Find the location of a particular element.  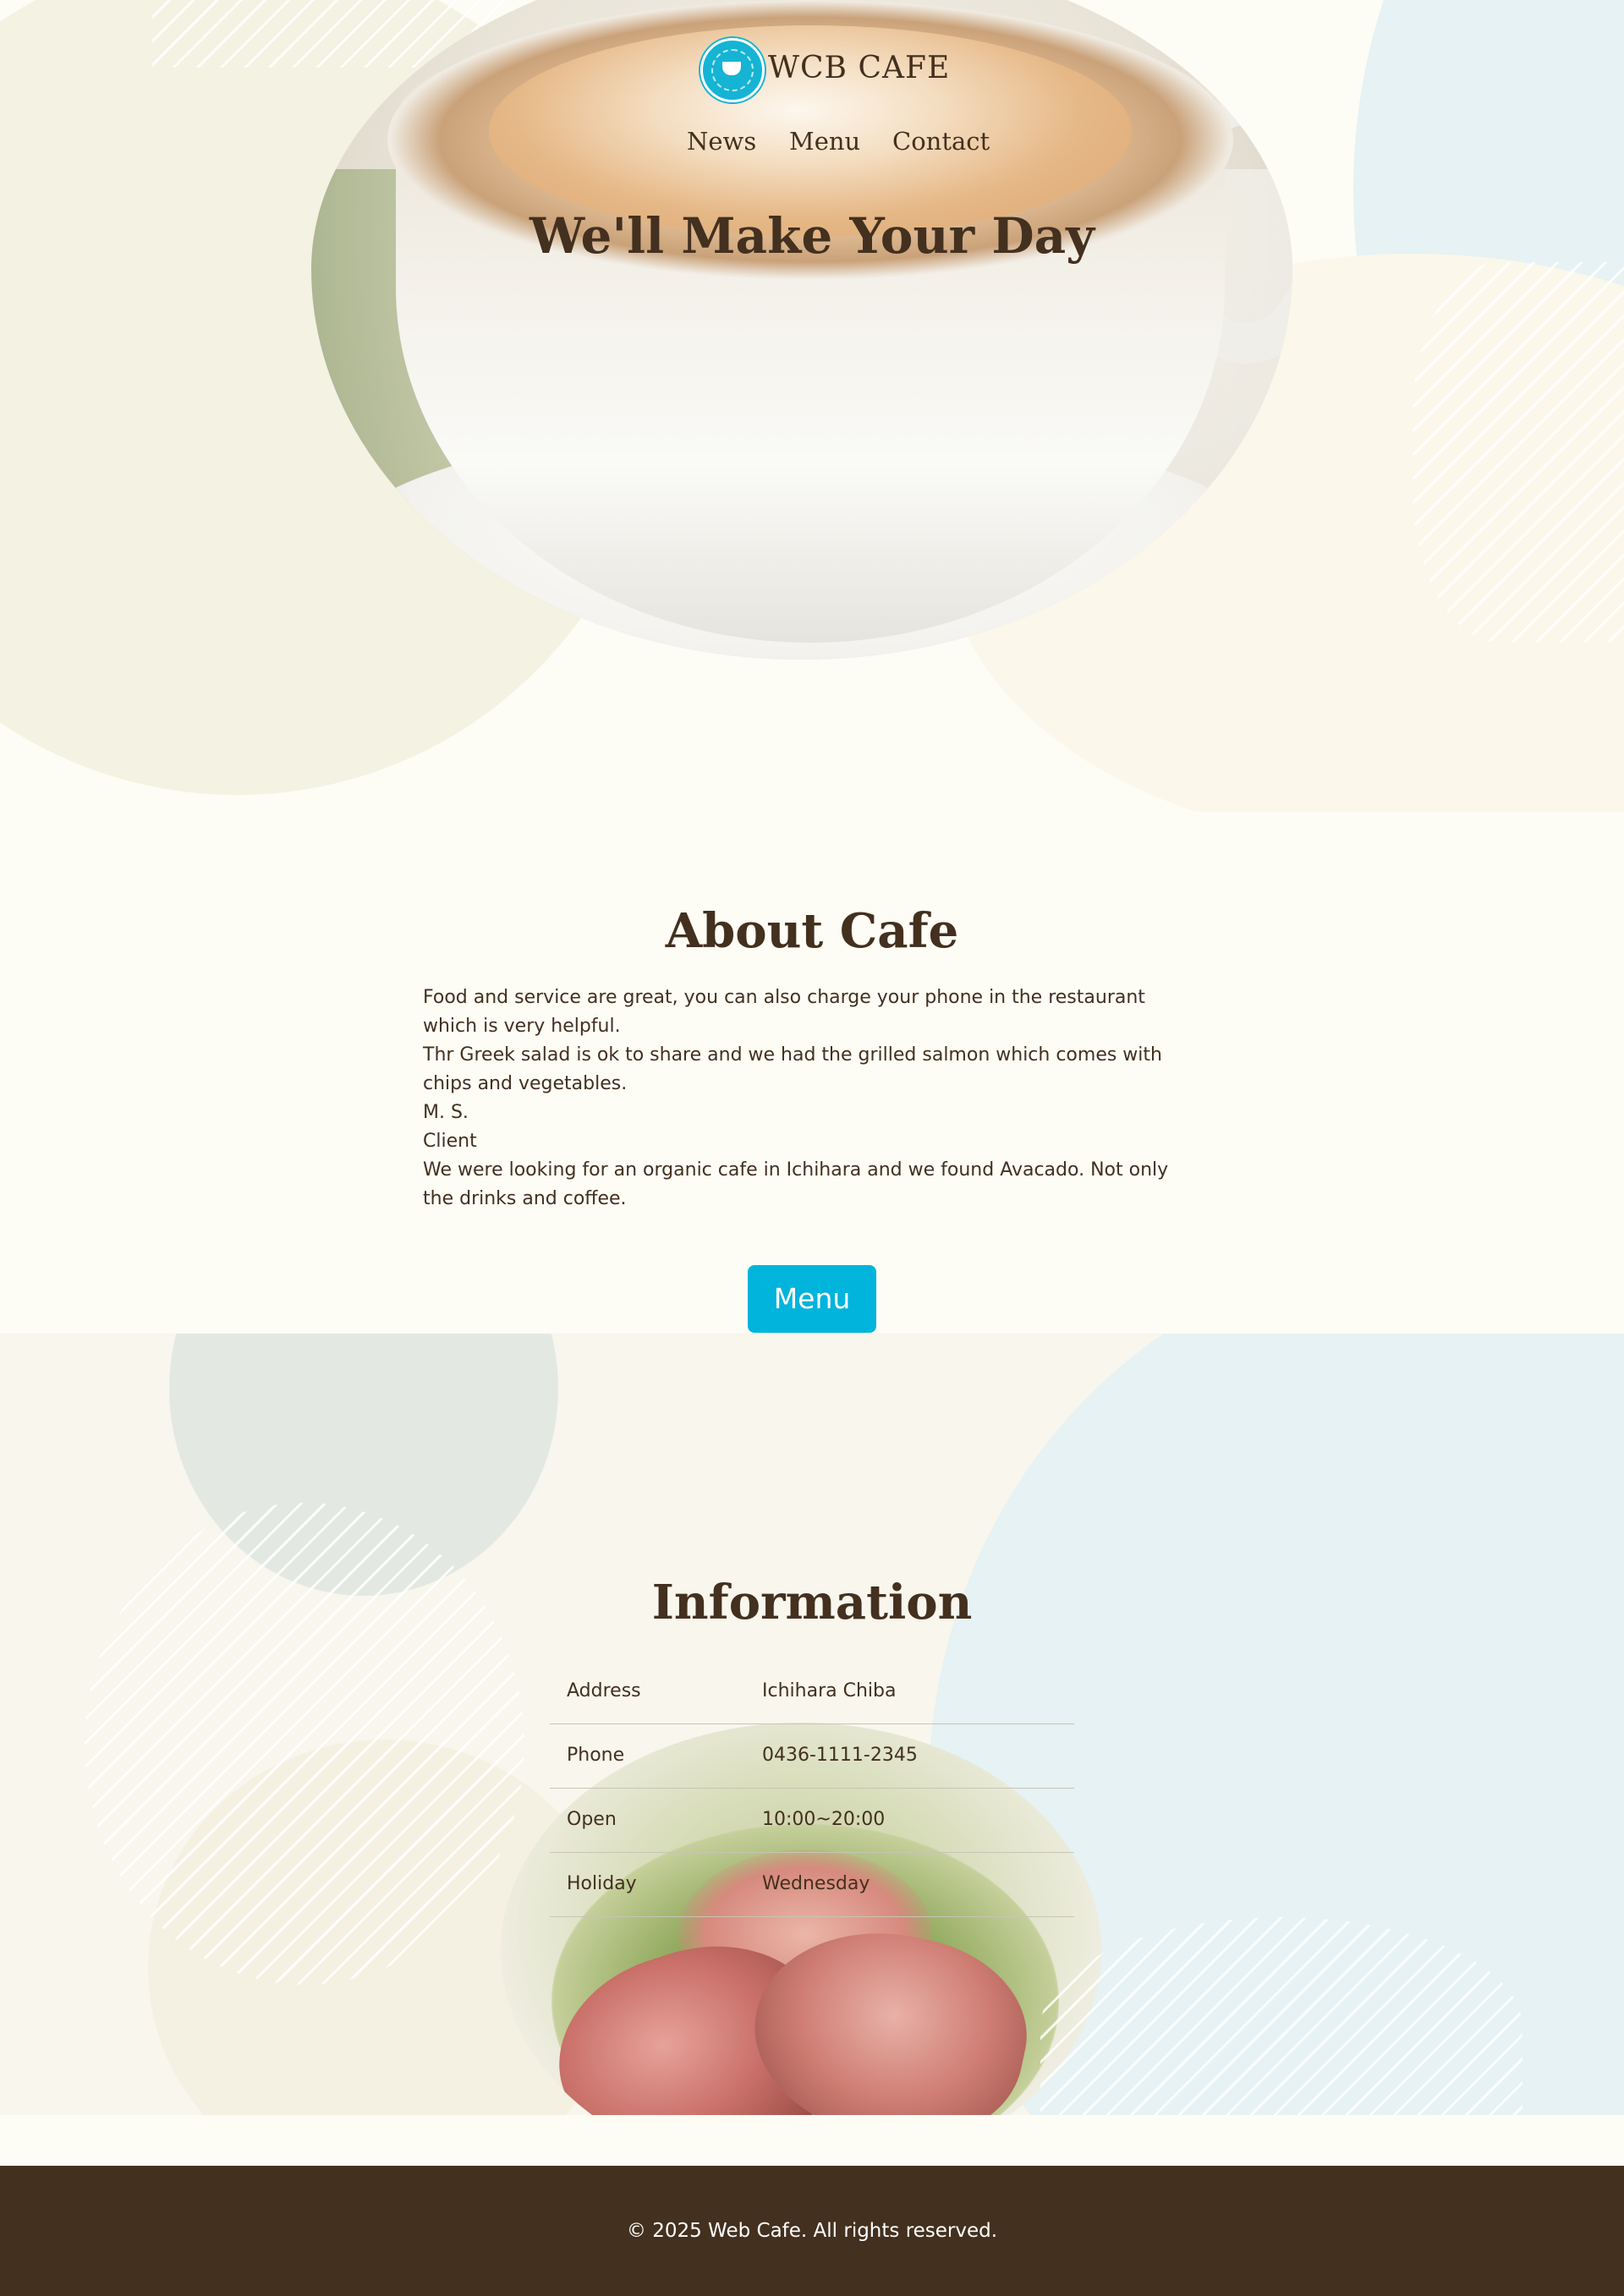

menu-button: Menu is located at coordinates (812, 1299).